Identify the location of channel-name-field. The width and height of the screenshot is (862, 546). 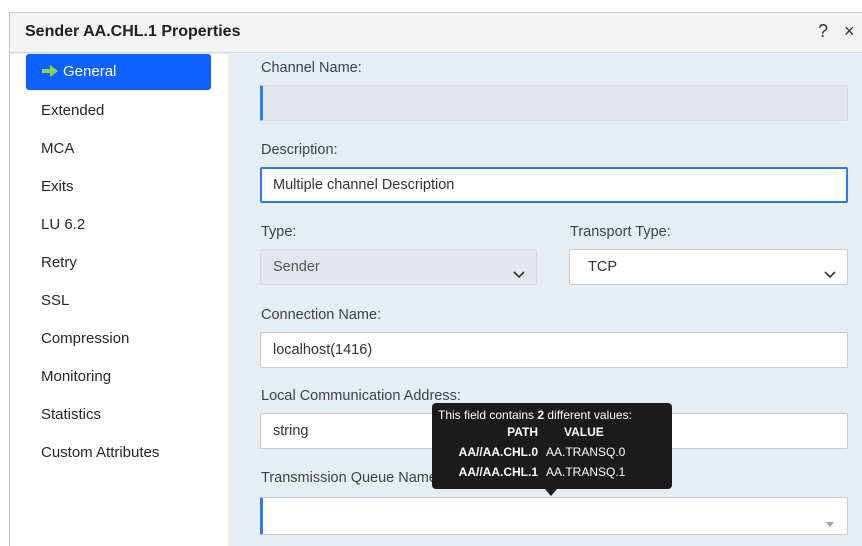
(554, 103).